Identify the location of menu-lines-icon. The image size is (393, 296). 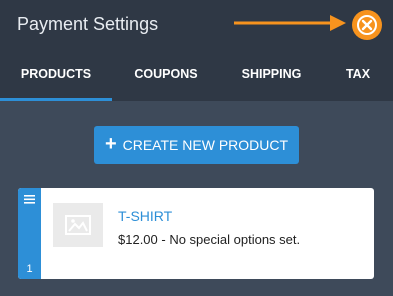
(29, 199).